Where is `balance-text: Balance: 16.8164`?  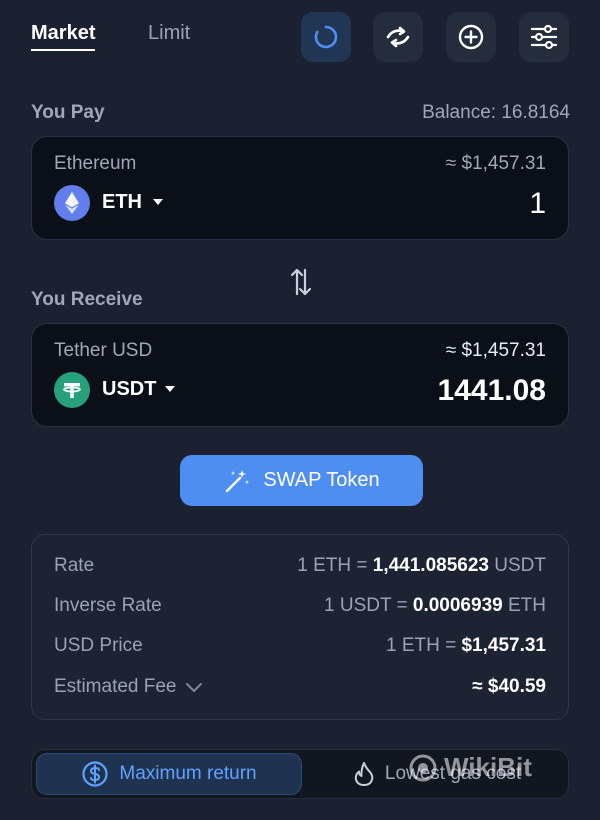
balance-text: Balance: 16.8164 is located at coordinates (496, 112).